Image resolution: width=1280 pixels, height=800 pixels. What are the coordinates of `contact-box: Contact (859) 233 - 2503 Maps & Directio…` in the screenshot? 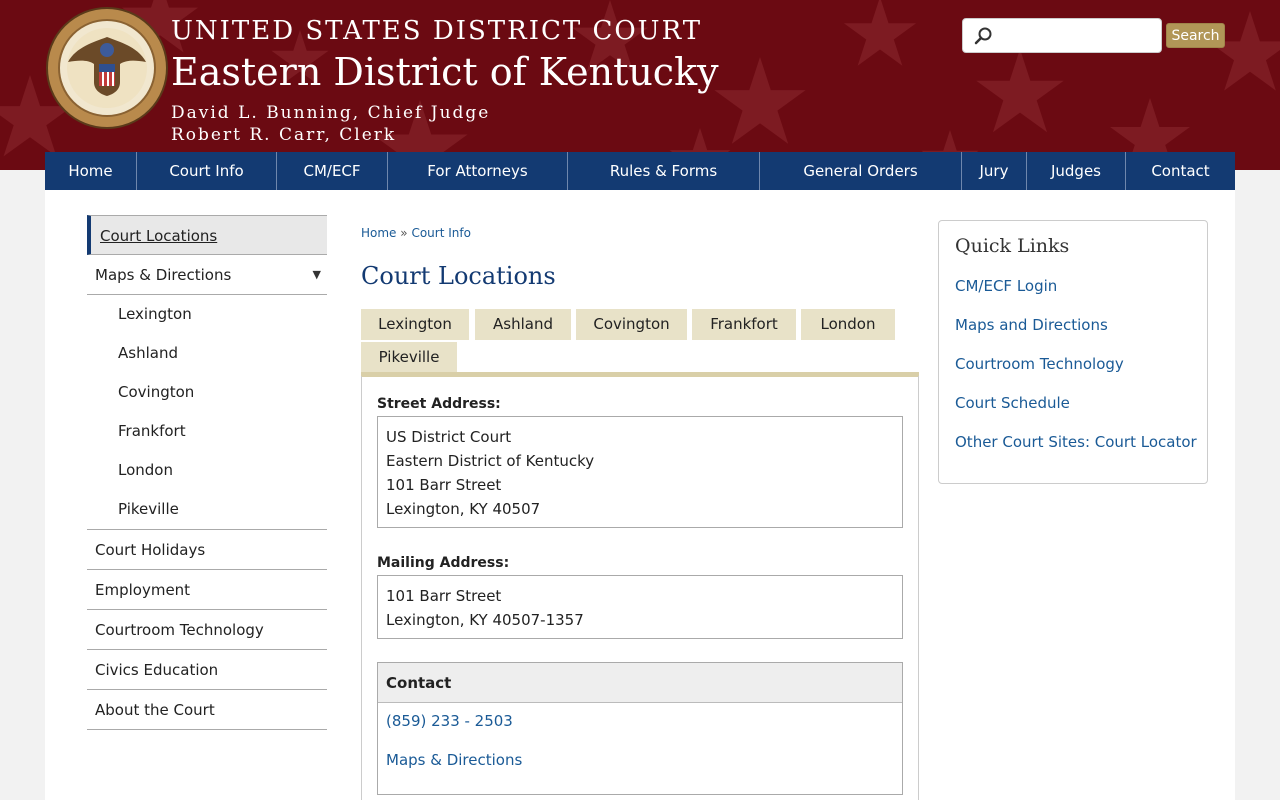 It's located at (640, 728).